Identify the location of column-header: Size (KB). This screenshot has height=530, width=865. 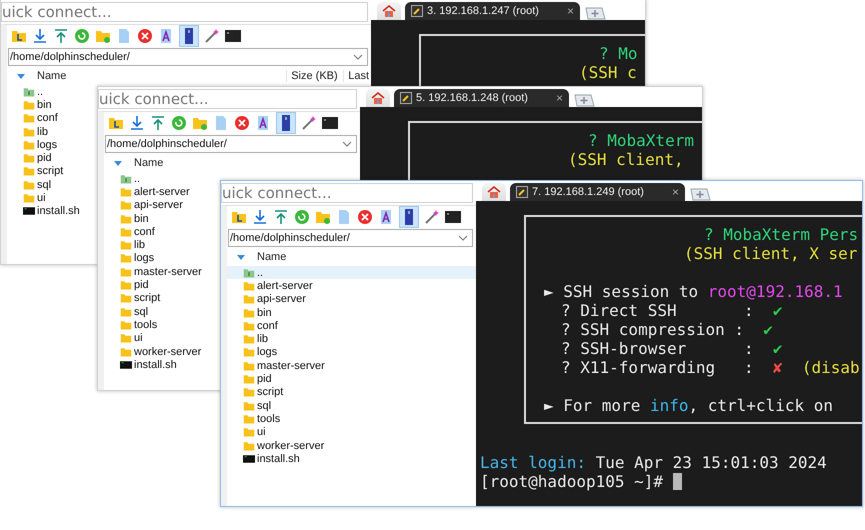
(315, 76).